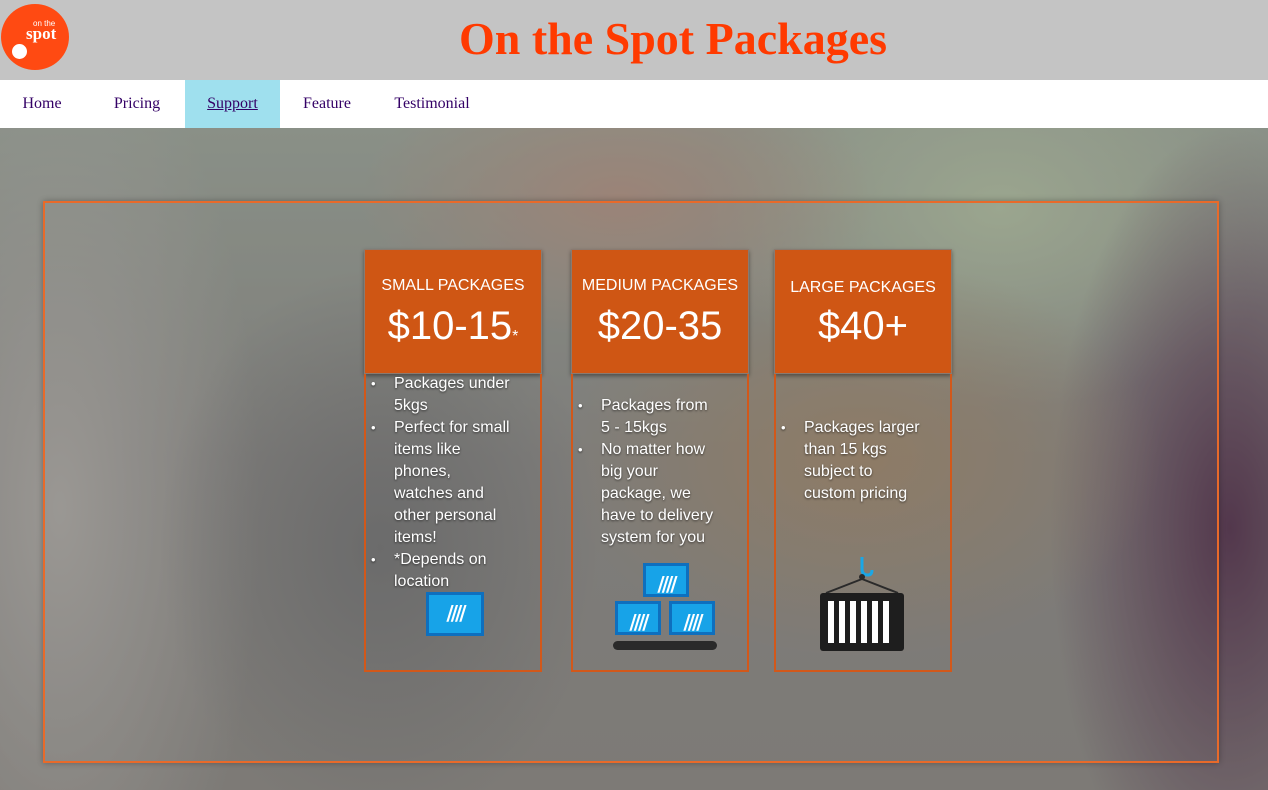 This screenshot has height=790, width=1268. I want to click on card-price: $10-15*, so click(453, 326).